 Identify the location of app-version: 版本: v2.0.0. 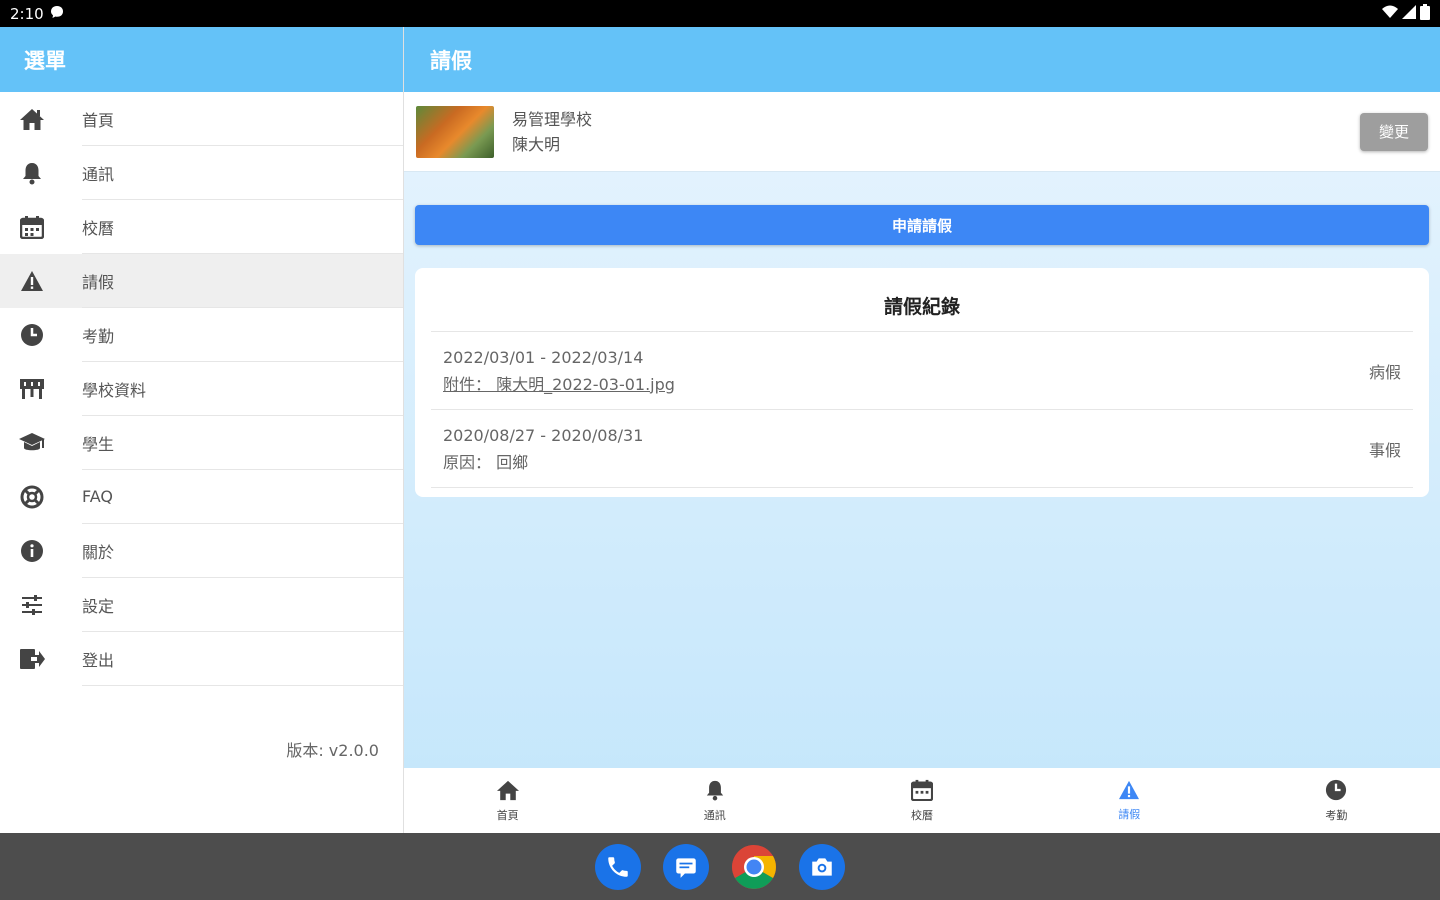
(332, 750).